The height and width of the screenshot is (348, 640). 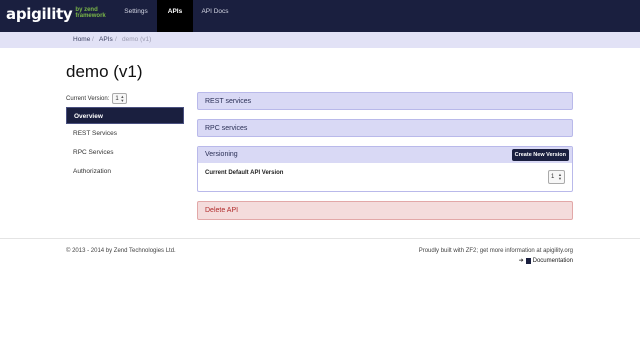 What do you see at coordinates (226, 128) in the screenshot?
I see `rpc-services-heading: RPC services` at bounding box center [226, 128].